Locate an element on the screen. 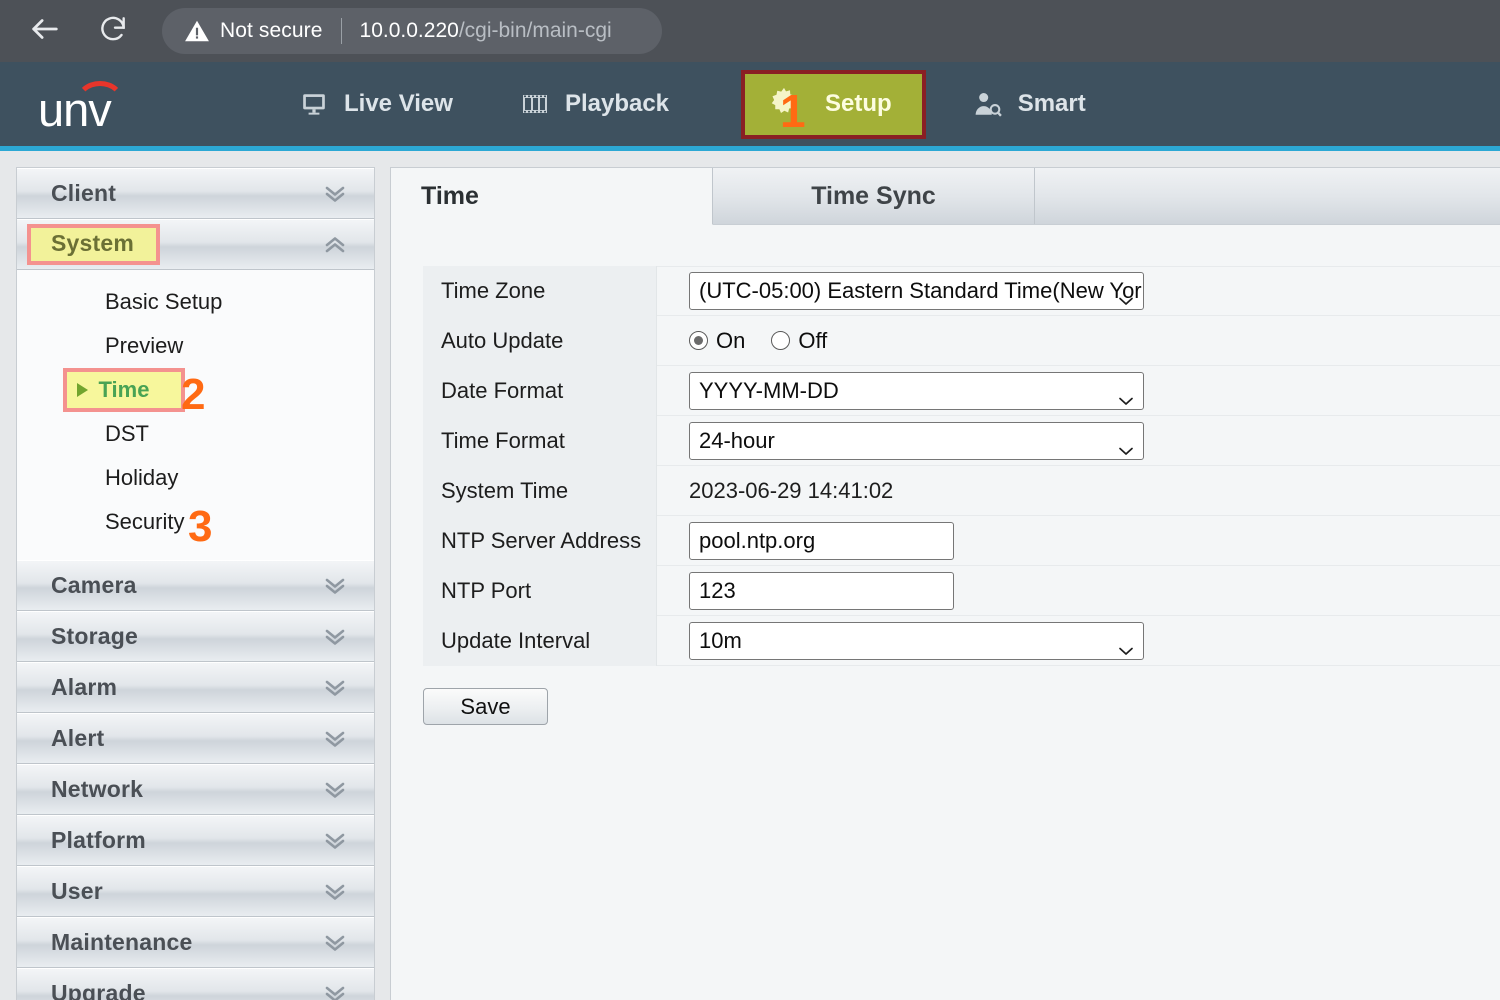  sidebar-item-basic-setup: Basic Setup is located at coordinates (195, 302).